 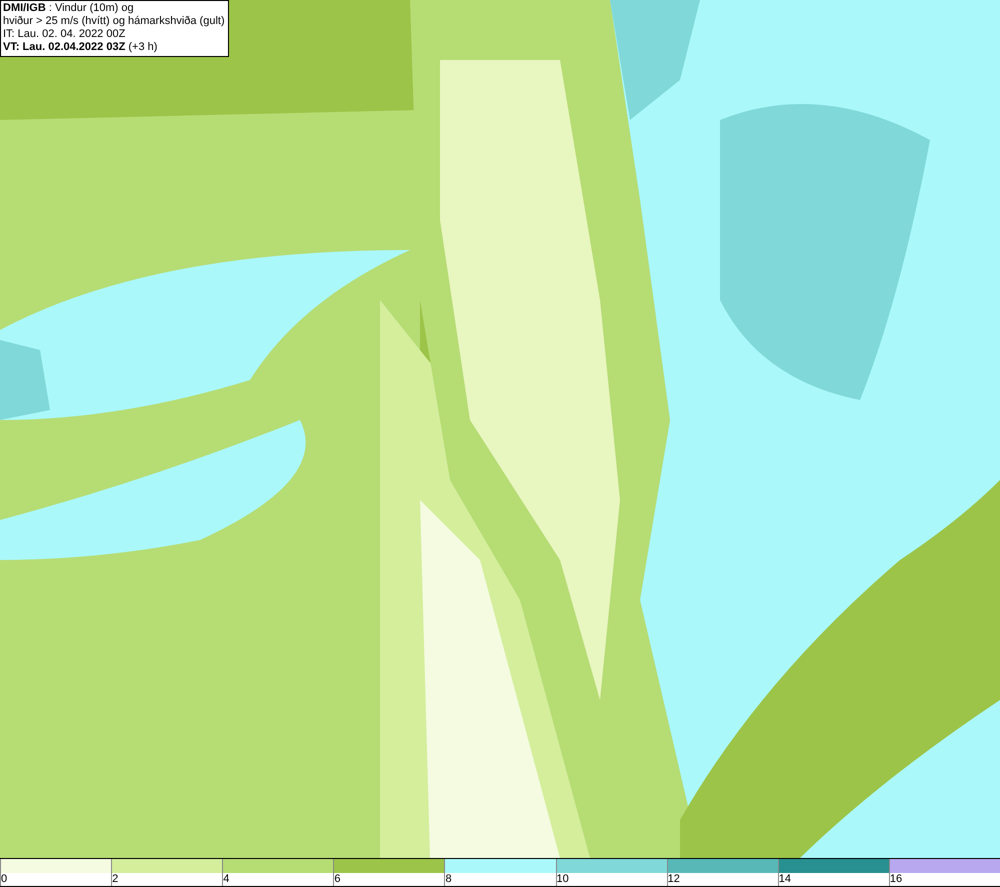 I want to click on legend-label: 14, so click(x=785, y=879).